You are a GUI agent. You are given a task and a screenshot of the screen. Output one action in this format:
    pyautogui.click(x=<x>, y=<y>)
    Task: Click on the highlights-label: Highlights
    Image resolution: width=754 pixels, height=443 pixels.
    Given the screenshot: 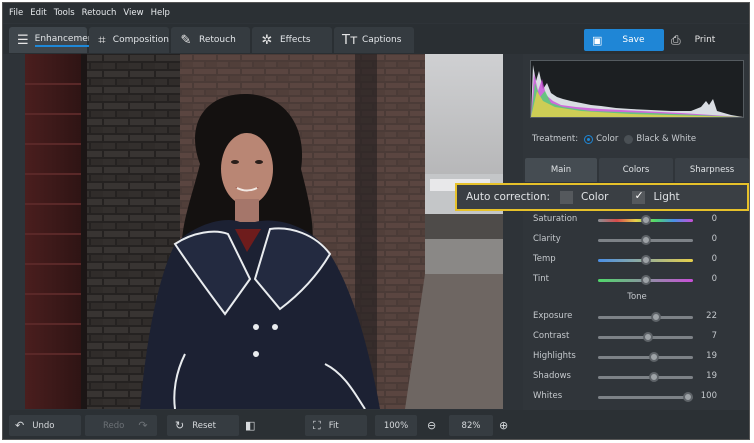 What is the action you would take?
    pyautogui.click(x=554, y=356)
    